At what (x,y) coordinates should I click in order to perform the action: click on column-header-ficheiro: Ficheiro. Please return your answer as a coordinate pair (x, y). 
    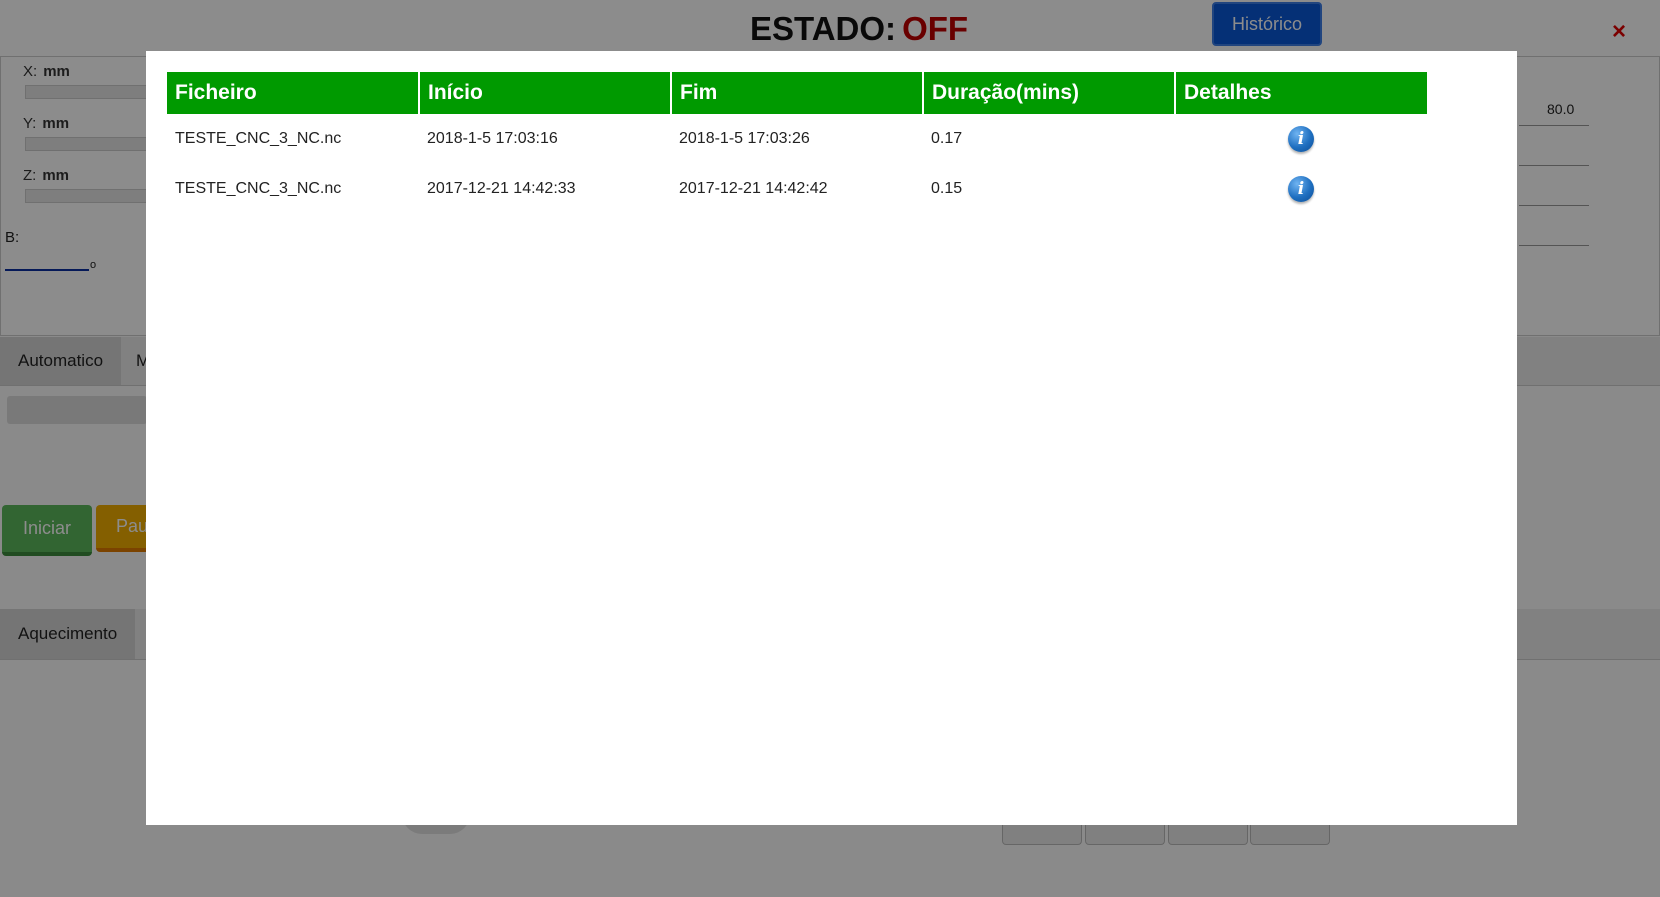
    Looking at the image, I should click on (293, 93).